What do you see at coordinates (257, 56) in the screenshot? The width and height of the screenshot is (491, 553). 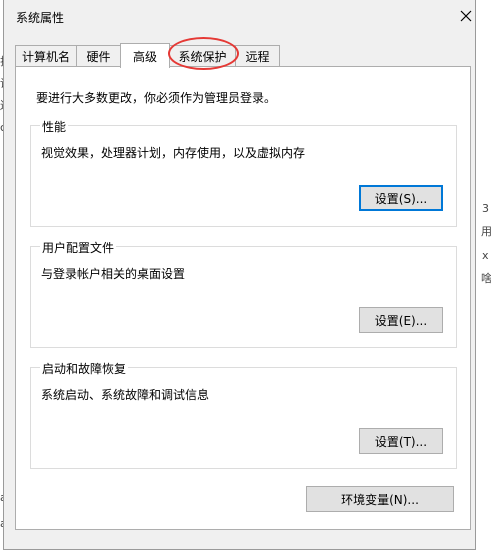 I see `tab-remote: 远程` at bounding box center [257, 56].